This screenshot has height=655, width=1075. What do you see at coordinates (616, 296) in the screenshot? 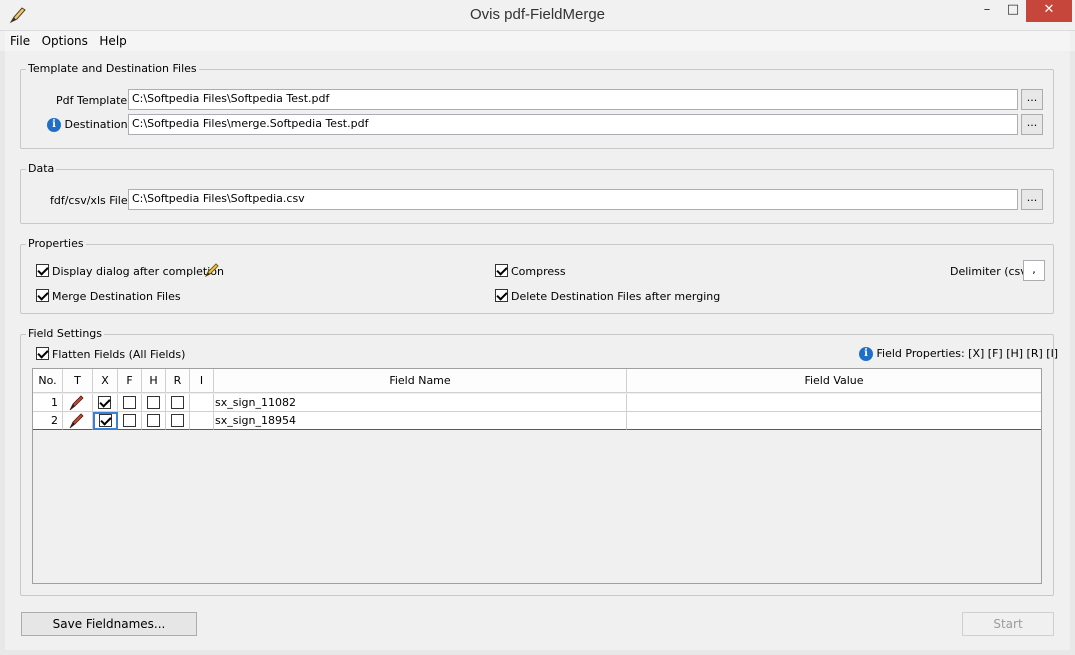
I see `delete-destination-label: Delete Destination Files after merging` at bounding box center [616, 296].